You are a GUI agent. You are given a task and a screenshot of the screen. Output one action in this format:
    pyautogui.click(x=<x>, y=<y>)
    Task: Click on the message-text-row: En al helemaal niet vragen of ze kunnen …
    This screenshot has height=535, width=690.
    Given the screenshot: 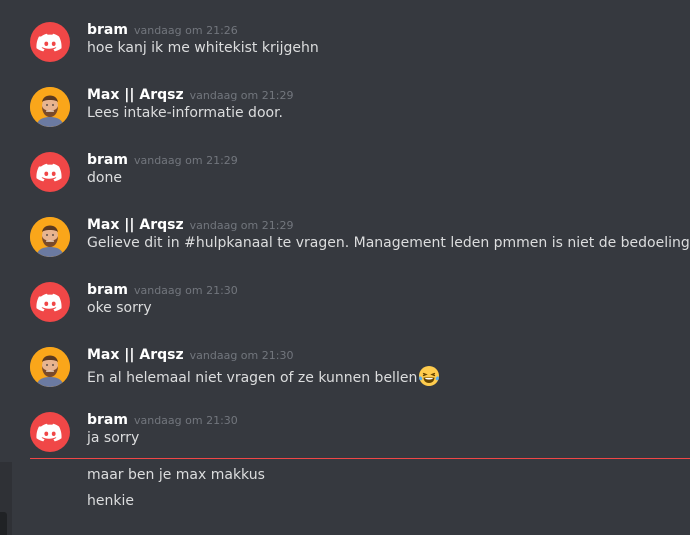 What is the action you would take?
    pyautogui.click(x=263, y=376)
    